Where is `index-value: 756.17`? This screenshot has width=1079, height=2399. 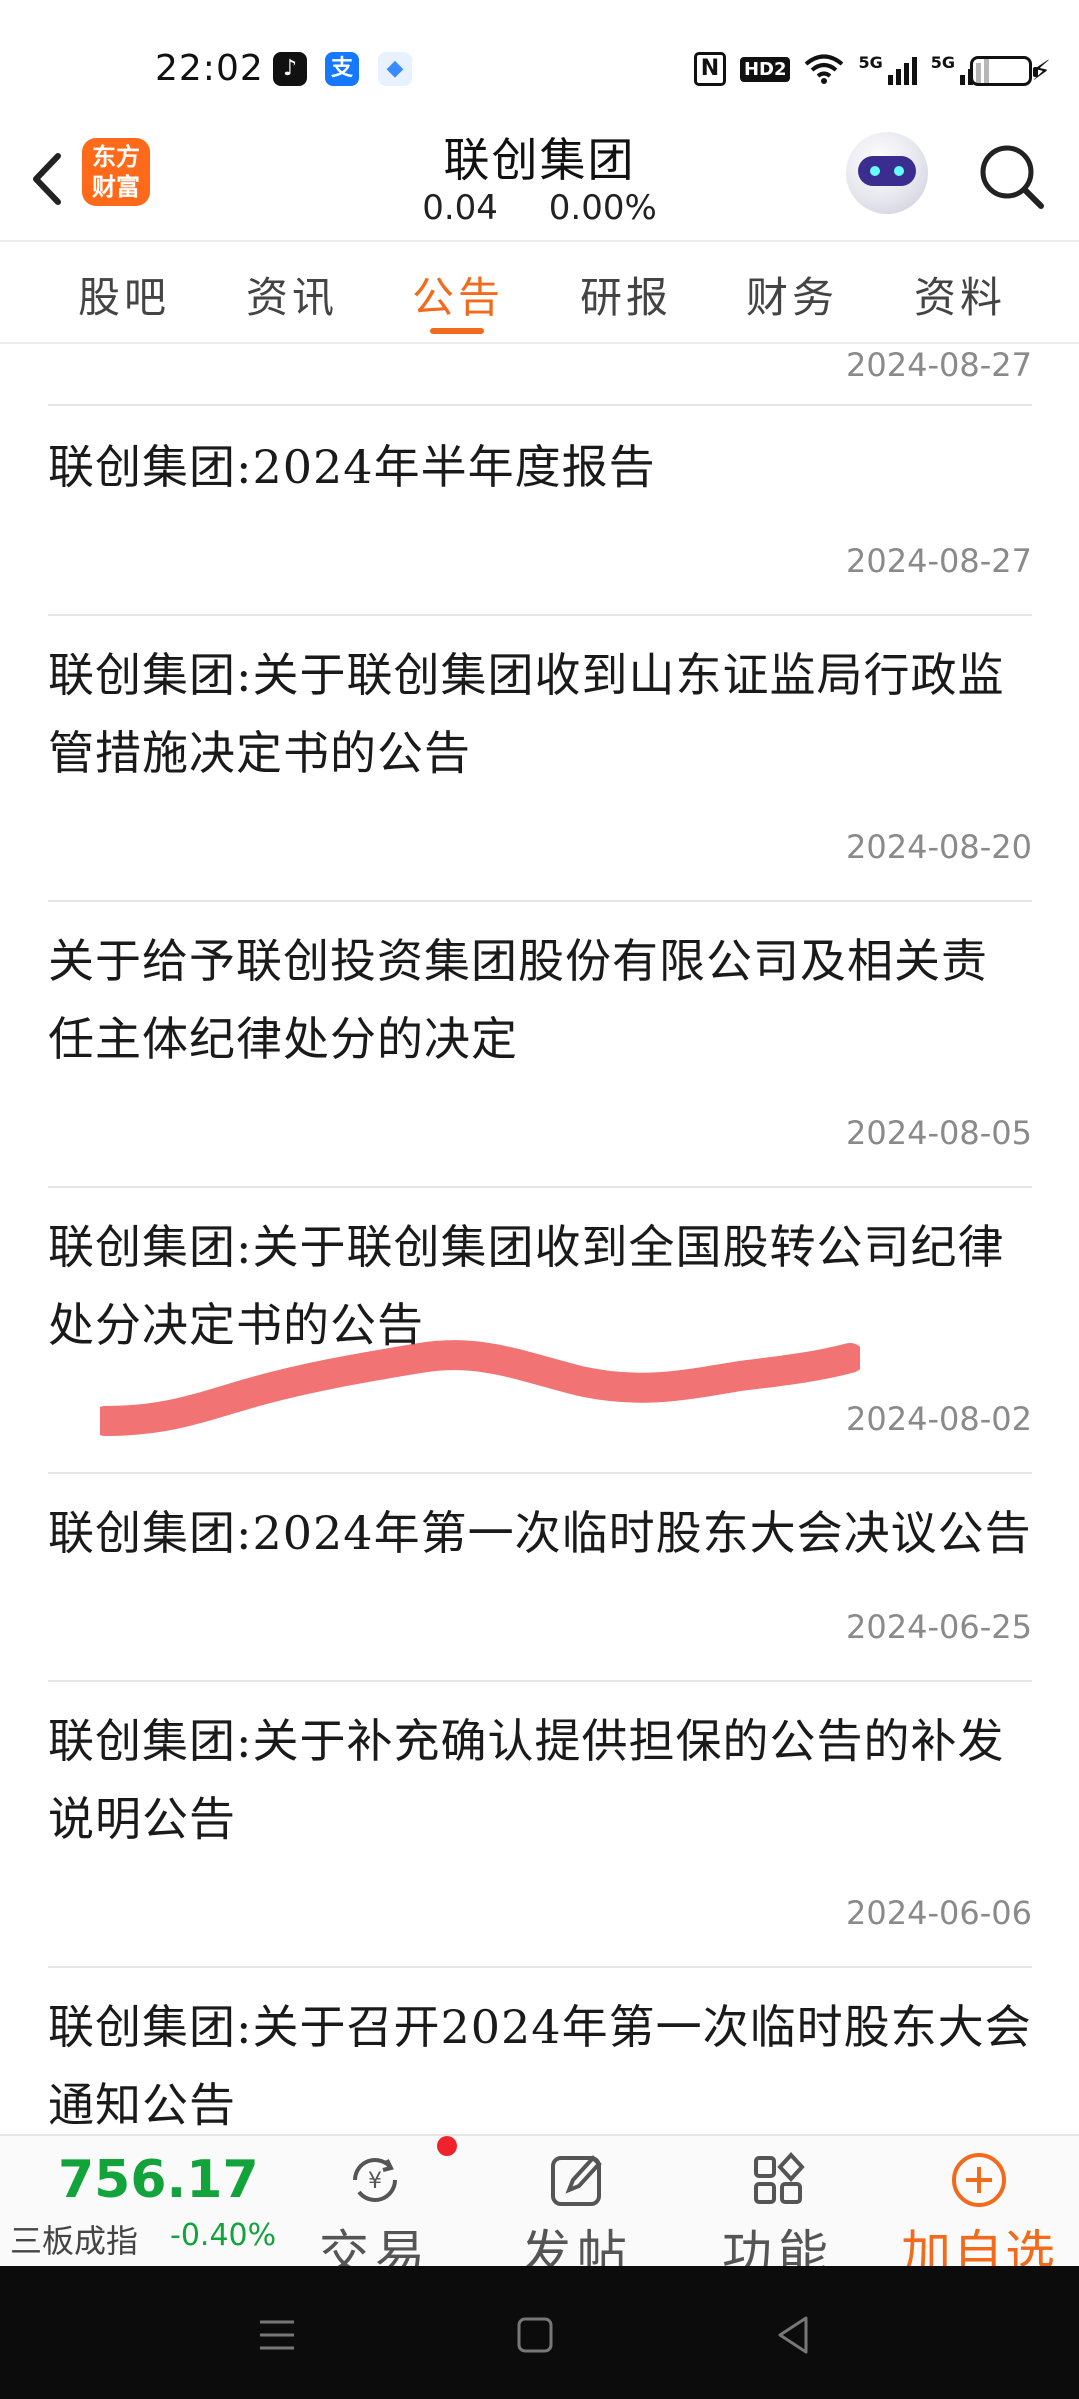 index-value: 756.17 is located at coordinates (158, 2180).